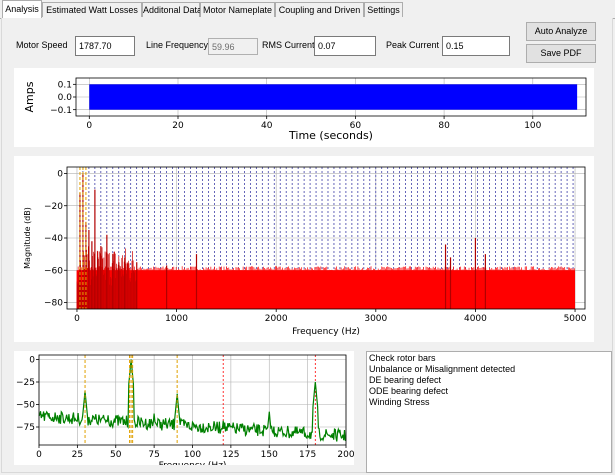  I want to click on time-tick-label-y: 0.1, so click(65, 85).